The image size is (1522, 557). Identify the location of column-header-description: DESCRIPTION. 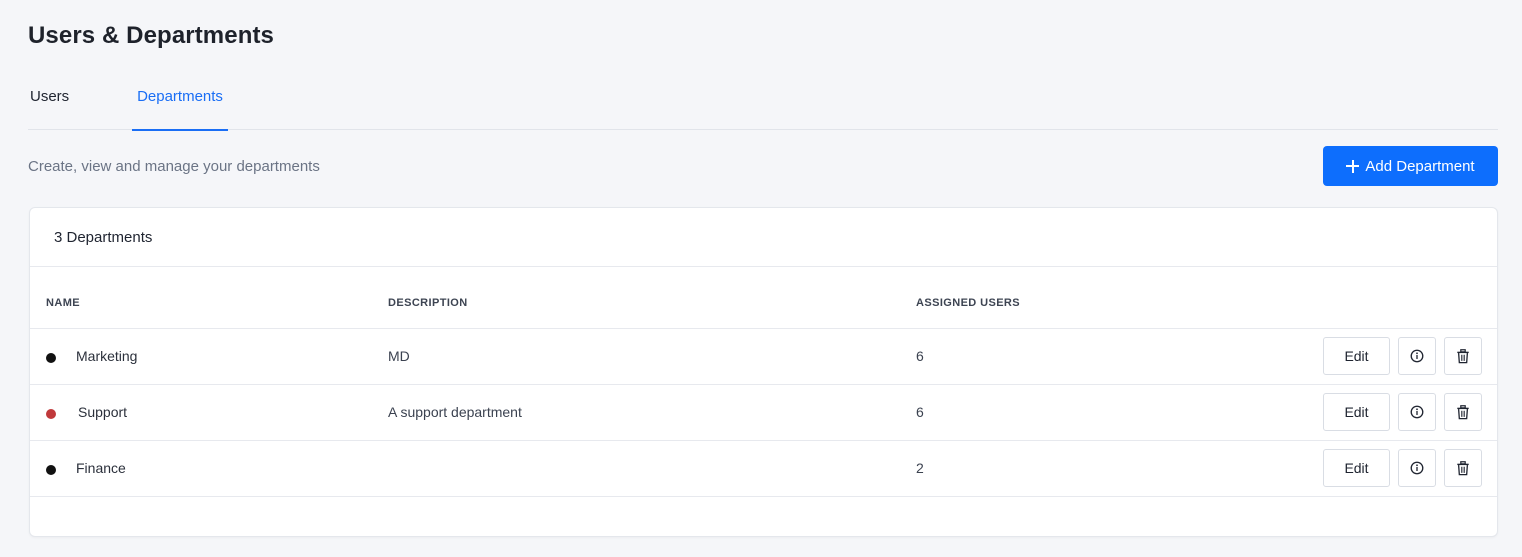
(428, 303).